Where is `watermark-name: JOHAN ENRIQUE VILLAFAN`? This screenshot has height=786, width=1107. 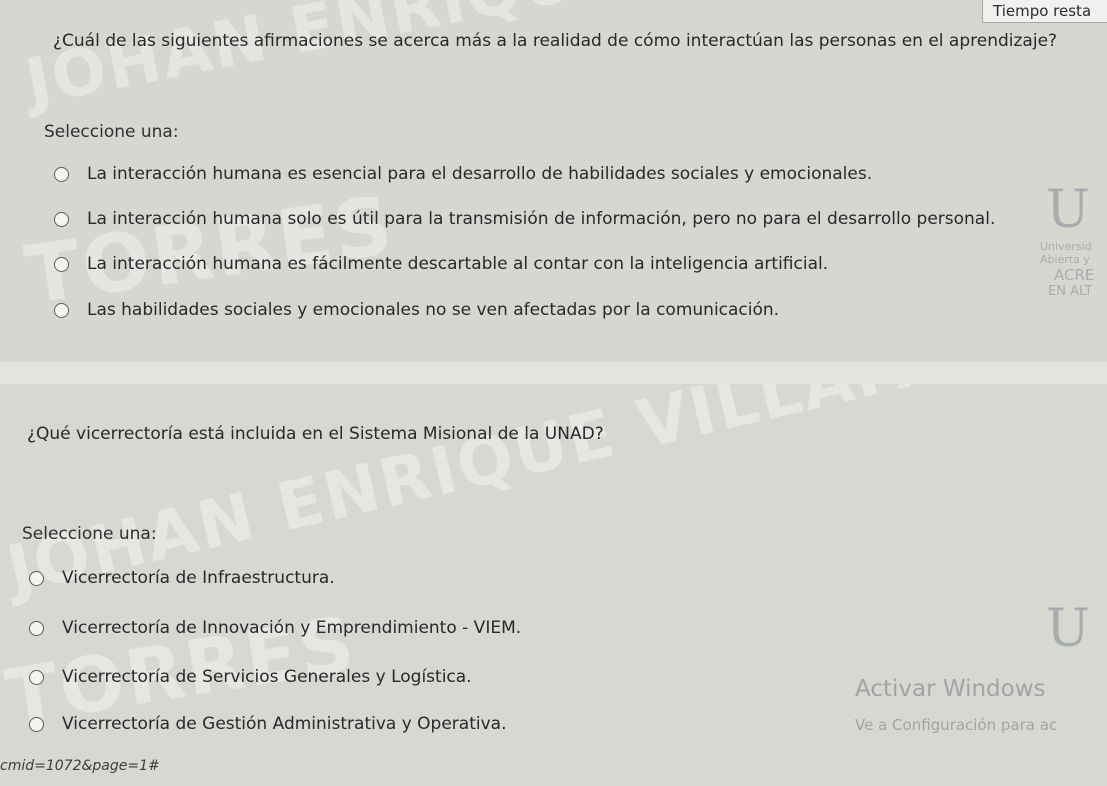
watermark-name: JOHAN ENRIQUE VILLAFAN is located at coordinates (512, 60).